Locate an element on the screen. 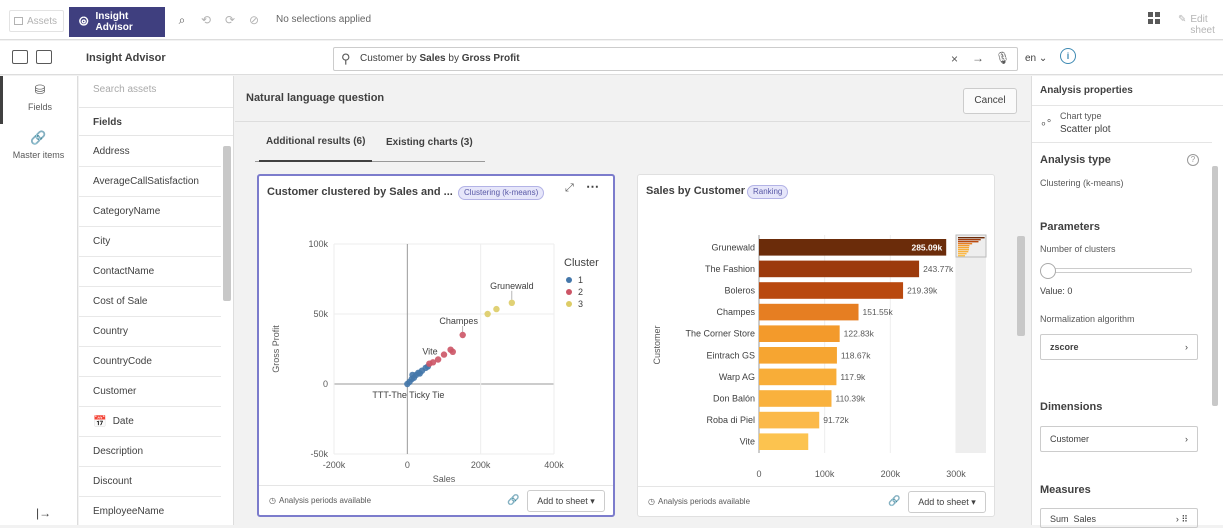  submit-arrow-icon: → is located at coordinates (978, 58).